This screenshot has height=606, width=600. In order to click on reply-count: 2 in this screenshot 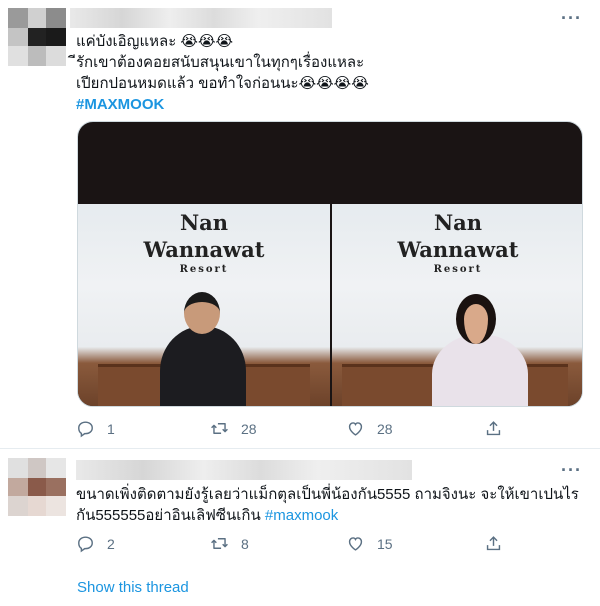, I will do `click(111, 543)`.